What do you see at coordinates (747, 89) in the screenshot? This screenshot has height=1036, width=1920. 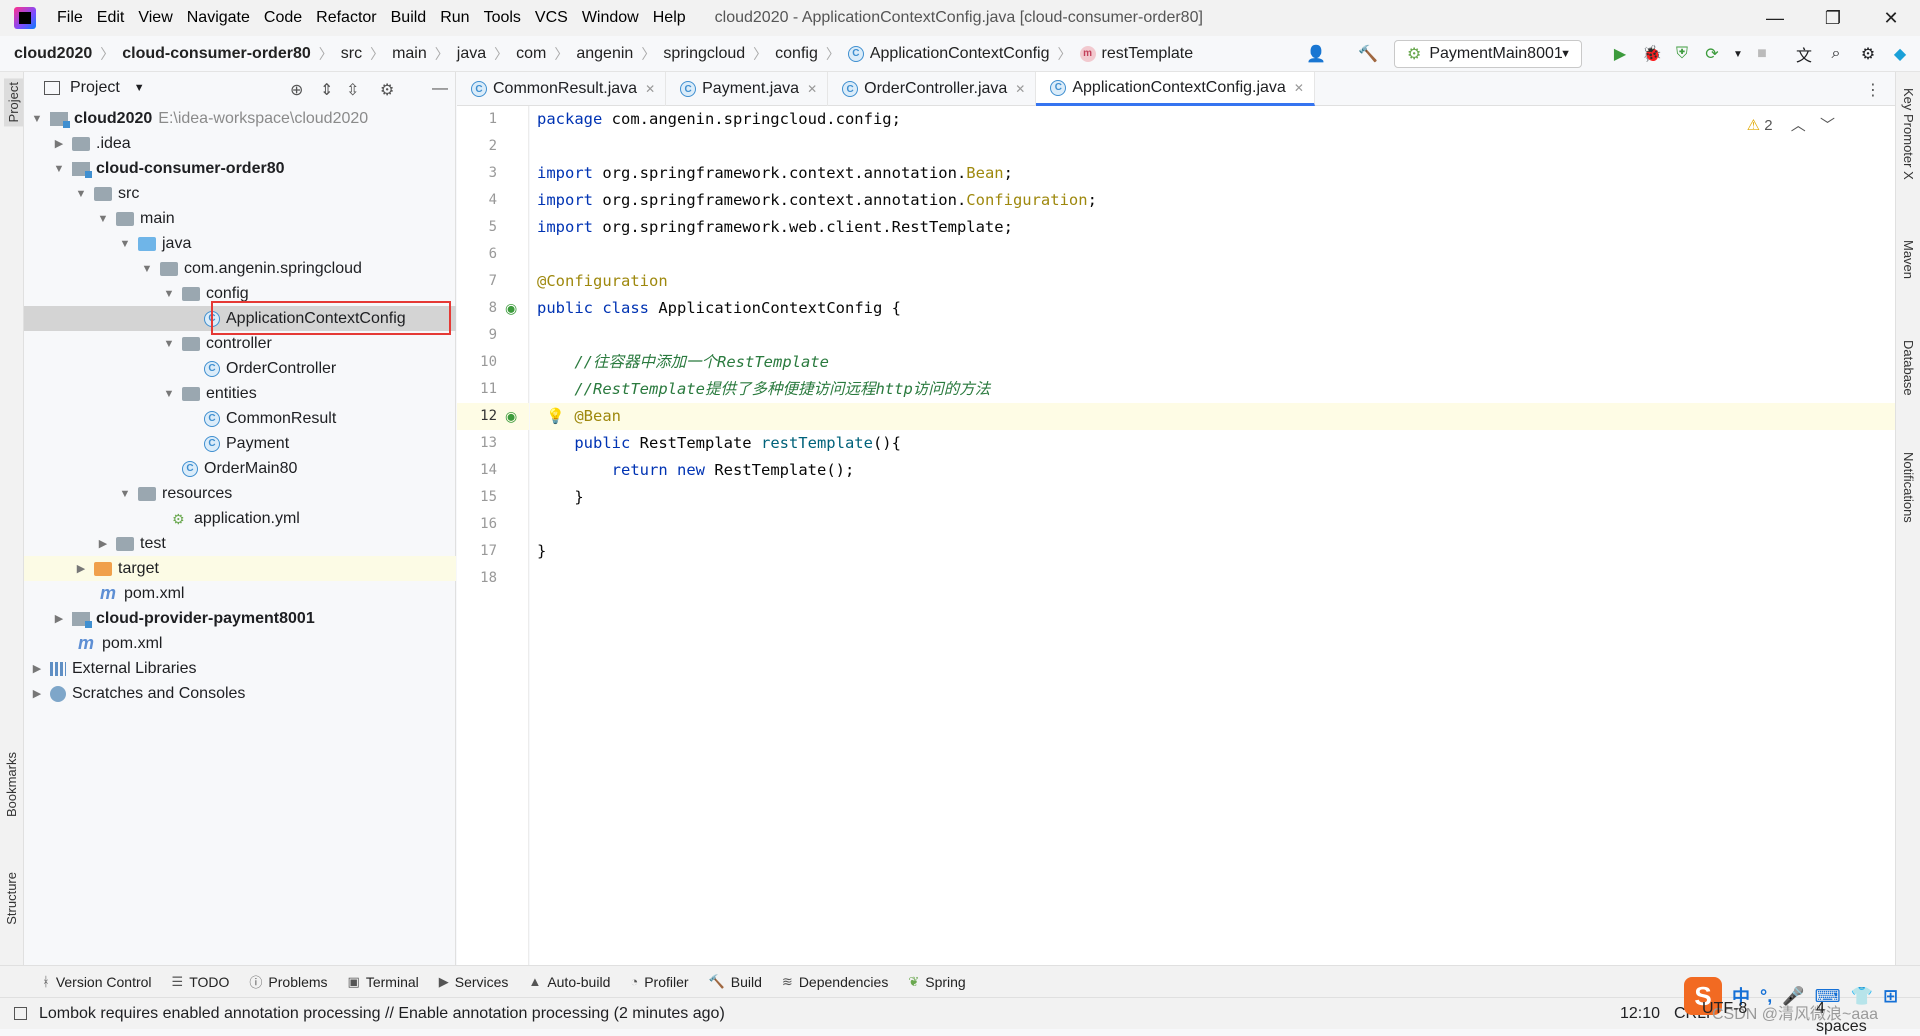 I see `tab-payment: C Payment.java ✕` at bounding box center [747, 89].